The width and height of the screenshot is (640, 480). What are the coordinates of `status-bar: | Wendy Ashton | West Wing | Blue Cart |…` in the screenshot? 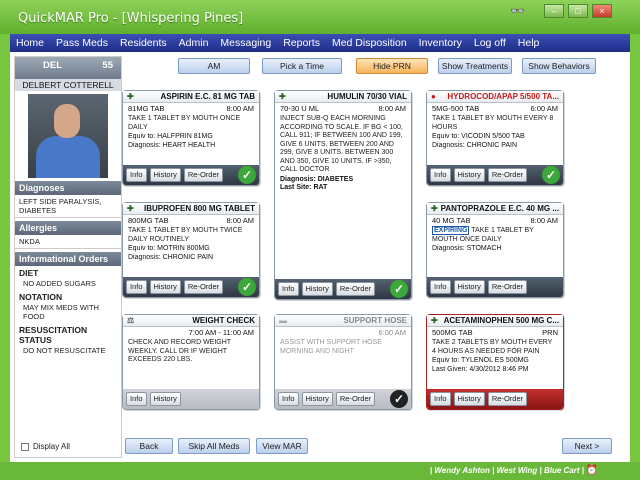 It's located at (320, 471).